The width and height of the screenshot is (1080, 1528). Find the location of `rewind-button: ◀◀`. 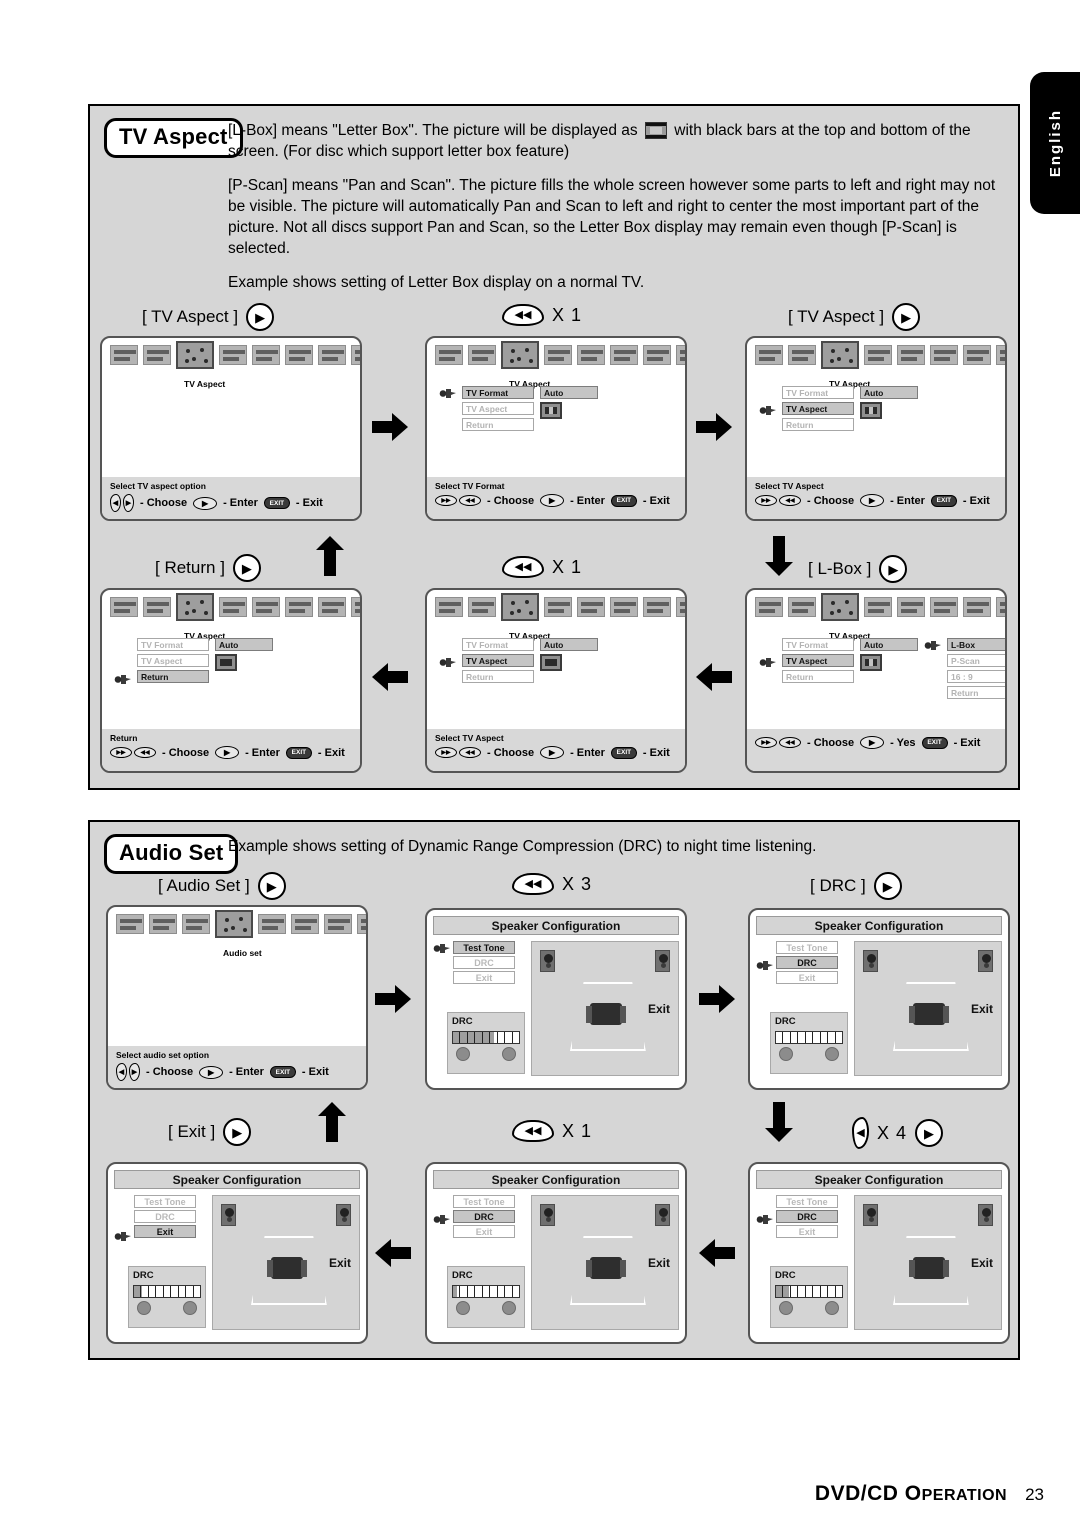

rewind-button: ◀◀ is located at coordinates (533, 884).